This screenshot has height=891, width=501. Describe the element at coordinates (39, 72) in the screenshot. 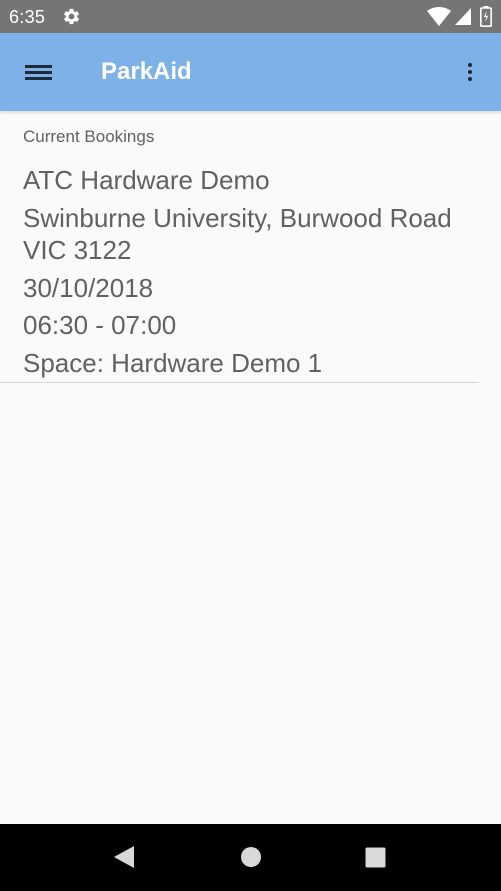

I see `menu-icon` at that location.